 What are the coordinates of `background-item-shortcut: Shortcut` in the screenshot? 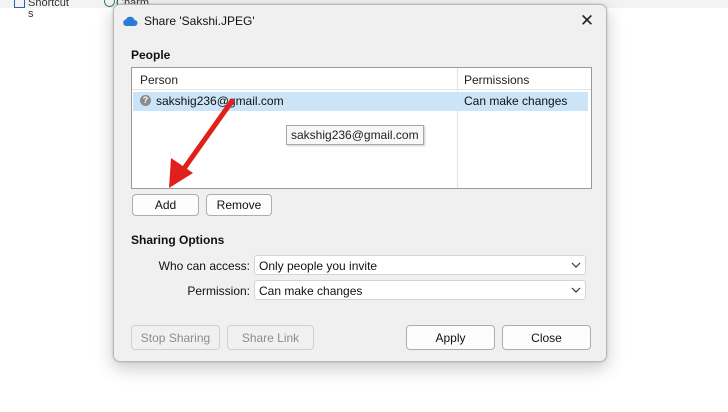 It's located at (48, 4).